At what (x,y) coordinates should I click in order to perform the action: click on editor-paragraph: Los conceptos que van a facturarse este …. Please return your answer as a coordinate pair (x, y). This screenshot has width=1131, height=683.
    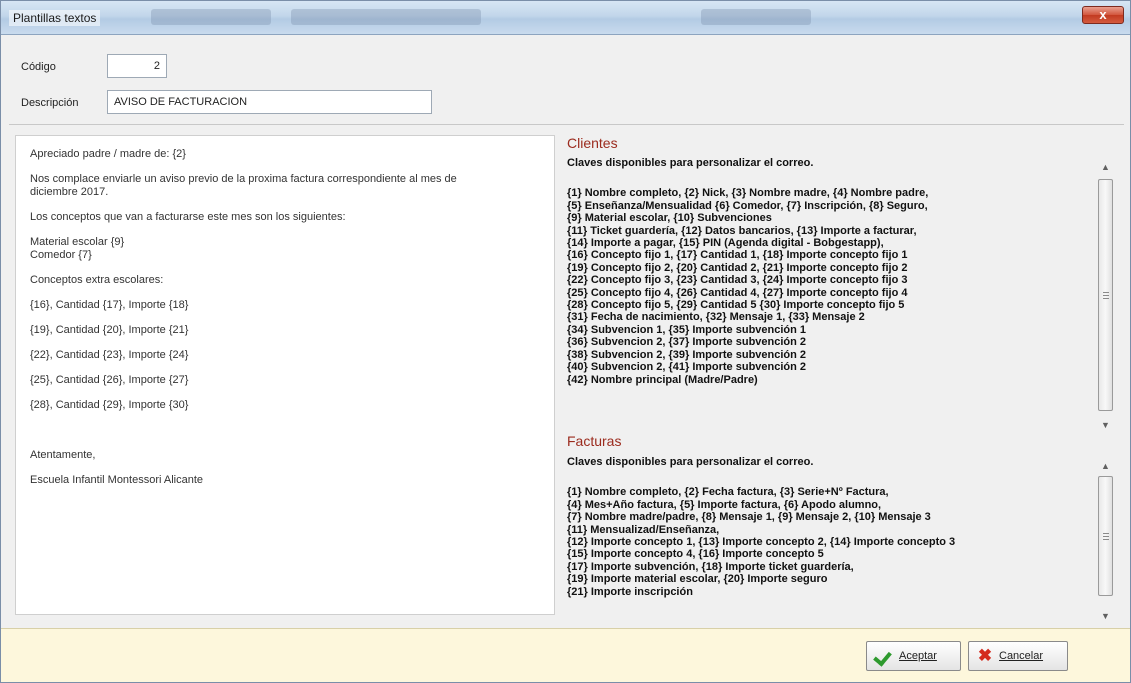
    Looking at the image, I should click on (285, 217).